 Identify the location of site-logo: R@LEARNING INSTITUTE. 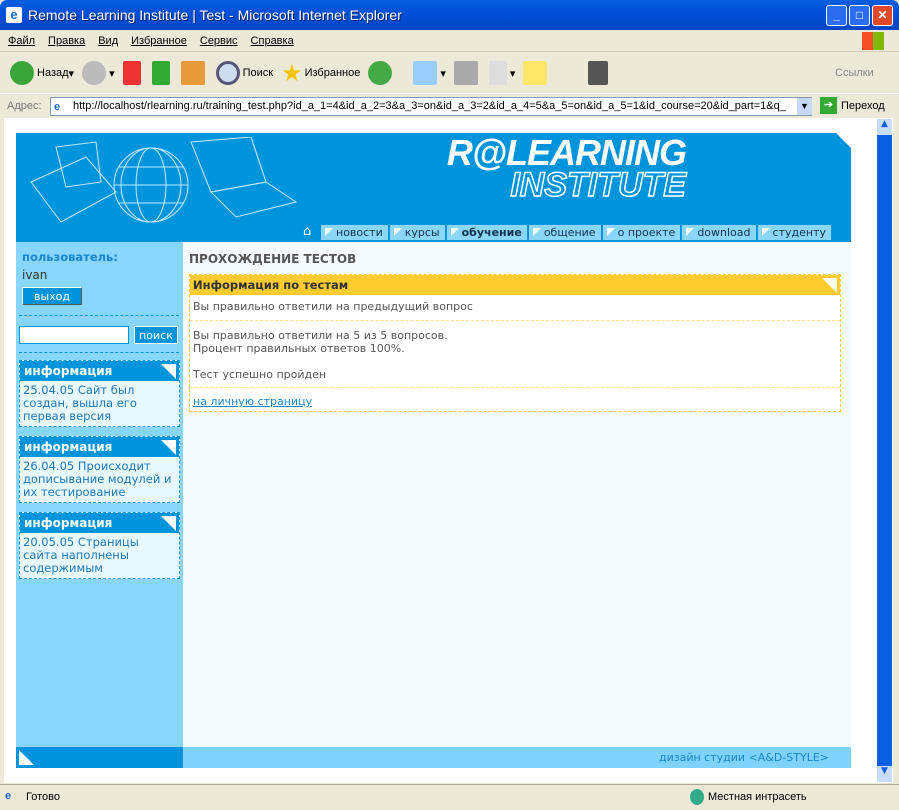
(566, 168).